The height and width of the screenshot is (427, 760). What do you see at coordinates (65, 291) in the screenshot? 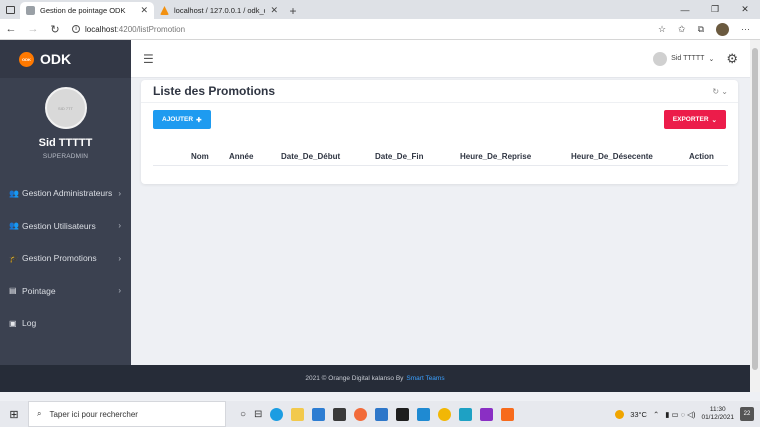
I see `sidebar-item-pointage: ▤ Pointage ›` at bounding box center [65, 291].